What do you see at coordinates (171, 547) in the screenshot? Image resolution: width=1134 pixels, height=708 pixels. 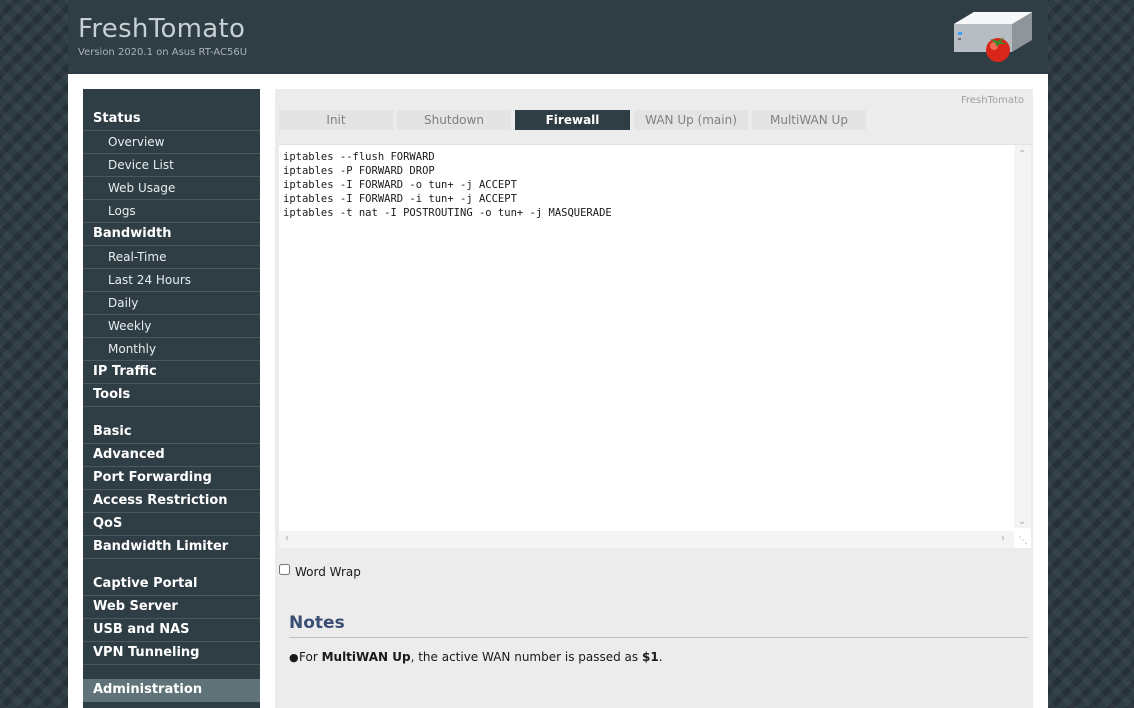 I see `sidebar-item-bandwidth-limiter: Bandwidth Limiter` at bounding box center [171, 547].